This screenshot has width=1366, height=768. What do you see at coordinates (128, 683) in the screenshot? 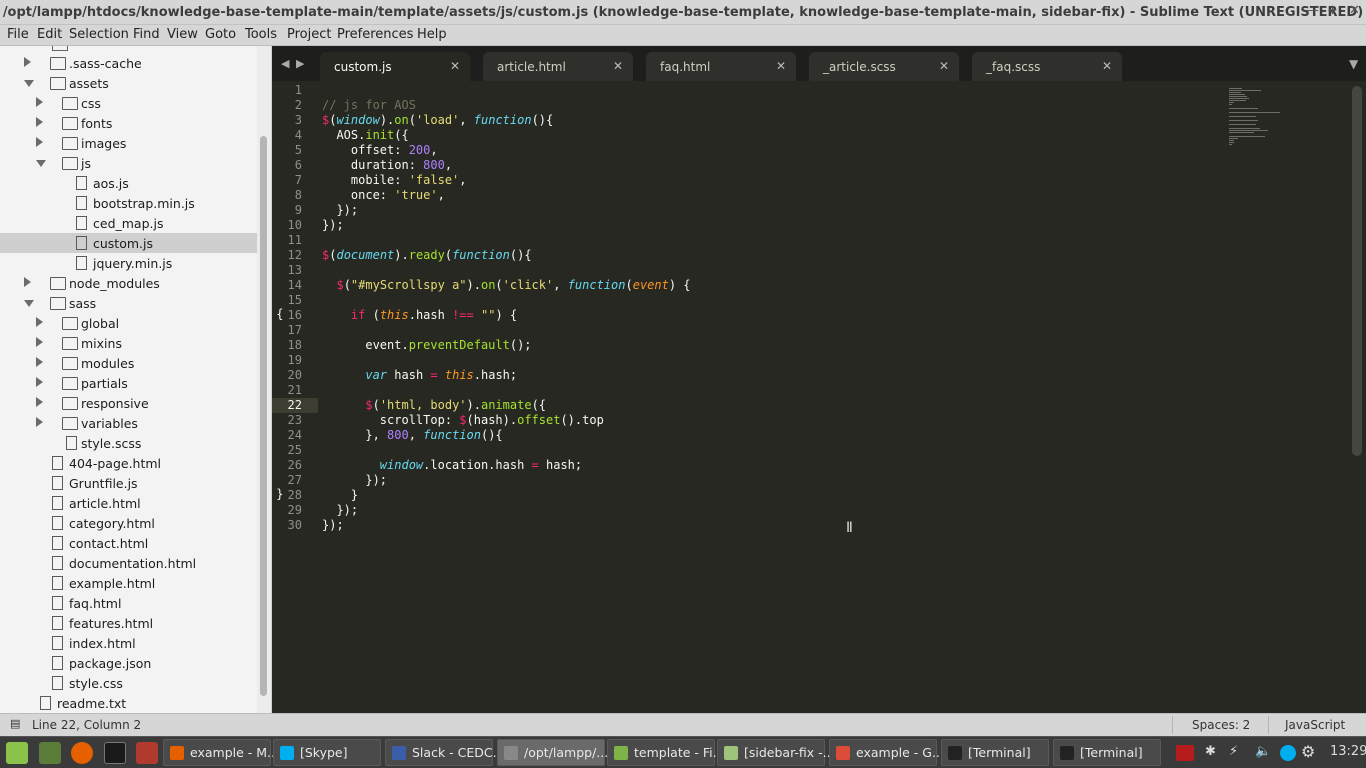
I see `sidebar-file: style.css` at bounding box center [128, 683].